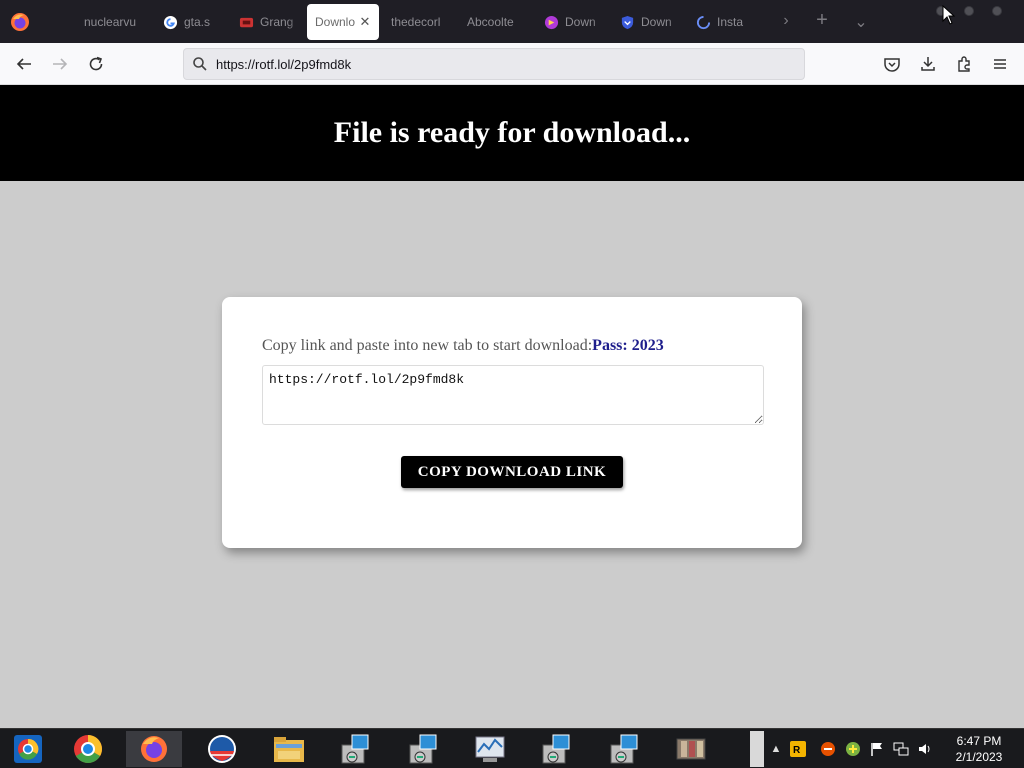 The image size is (1024, 768). What do you see at coordinates (776, 749) in the screenshot?
I see `show-hidden-icons-icon: ▲` at bounding box center [776, 749].